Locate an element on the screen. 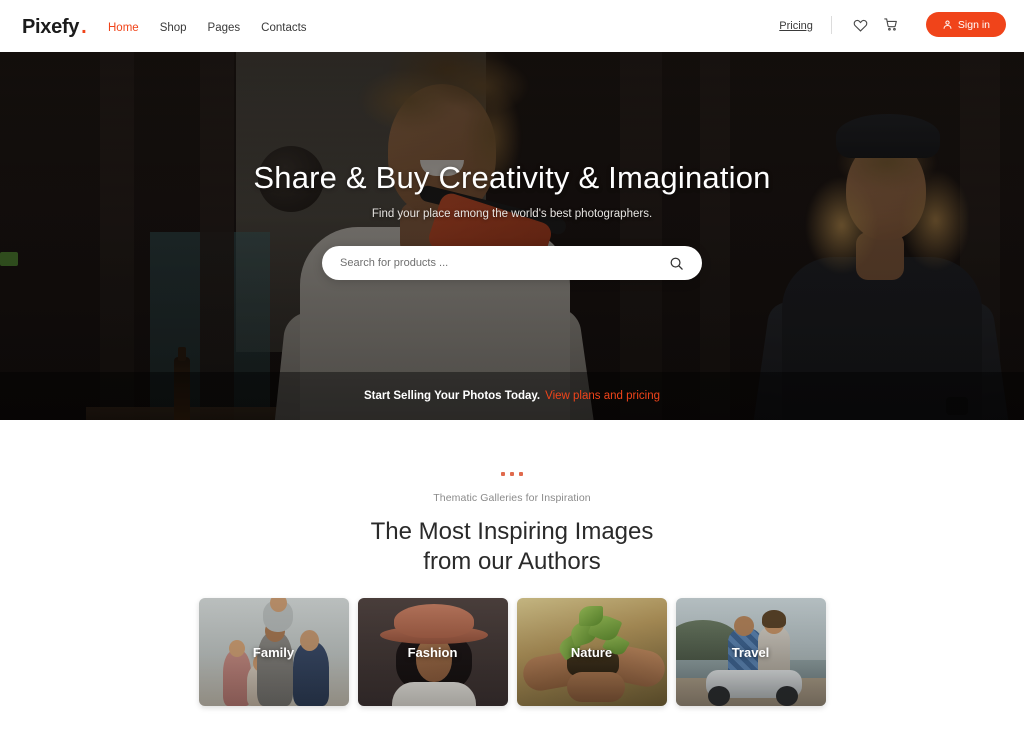  heart-icon is located at coordinates (861, 25).